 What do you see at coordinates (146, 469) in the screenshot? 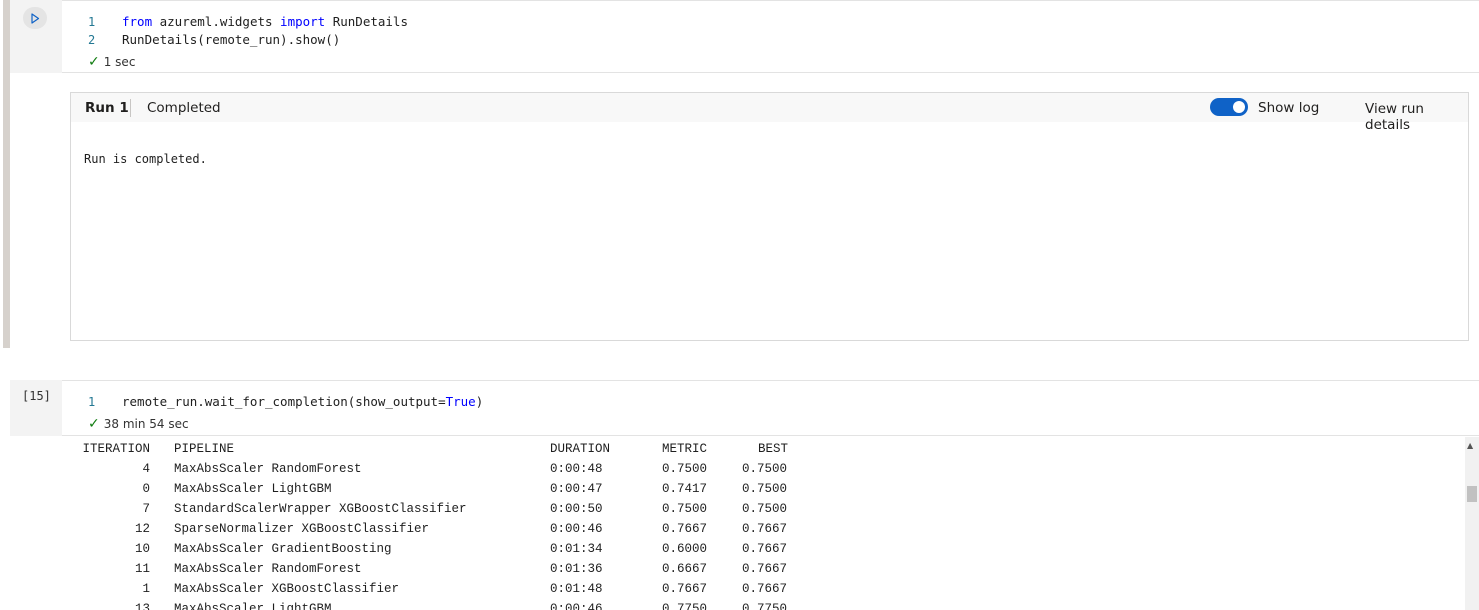
I see `cell-iteration: 4` at bounding box center [146, 469].